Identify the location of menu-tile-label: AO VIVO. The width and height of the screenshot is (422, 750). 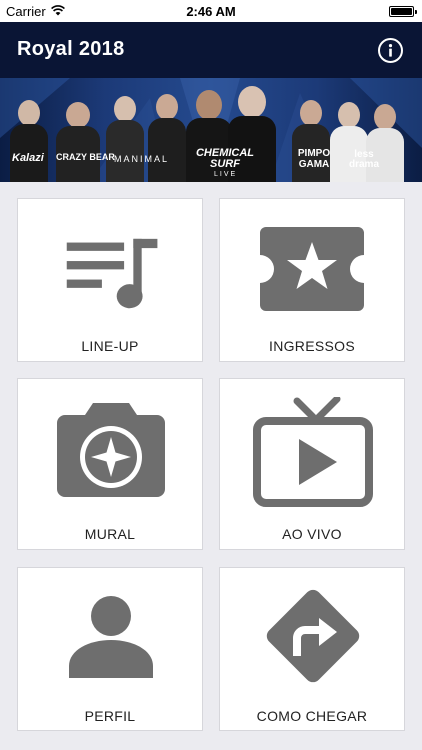
(312, 534).